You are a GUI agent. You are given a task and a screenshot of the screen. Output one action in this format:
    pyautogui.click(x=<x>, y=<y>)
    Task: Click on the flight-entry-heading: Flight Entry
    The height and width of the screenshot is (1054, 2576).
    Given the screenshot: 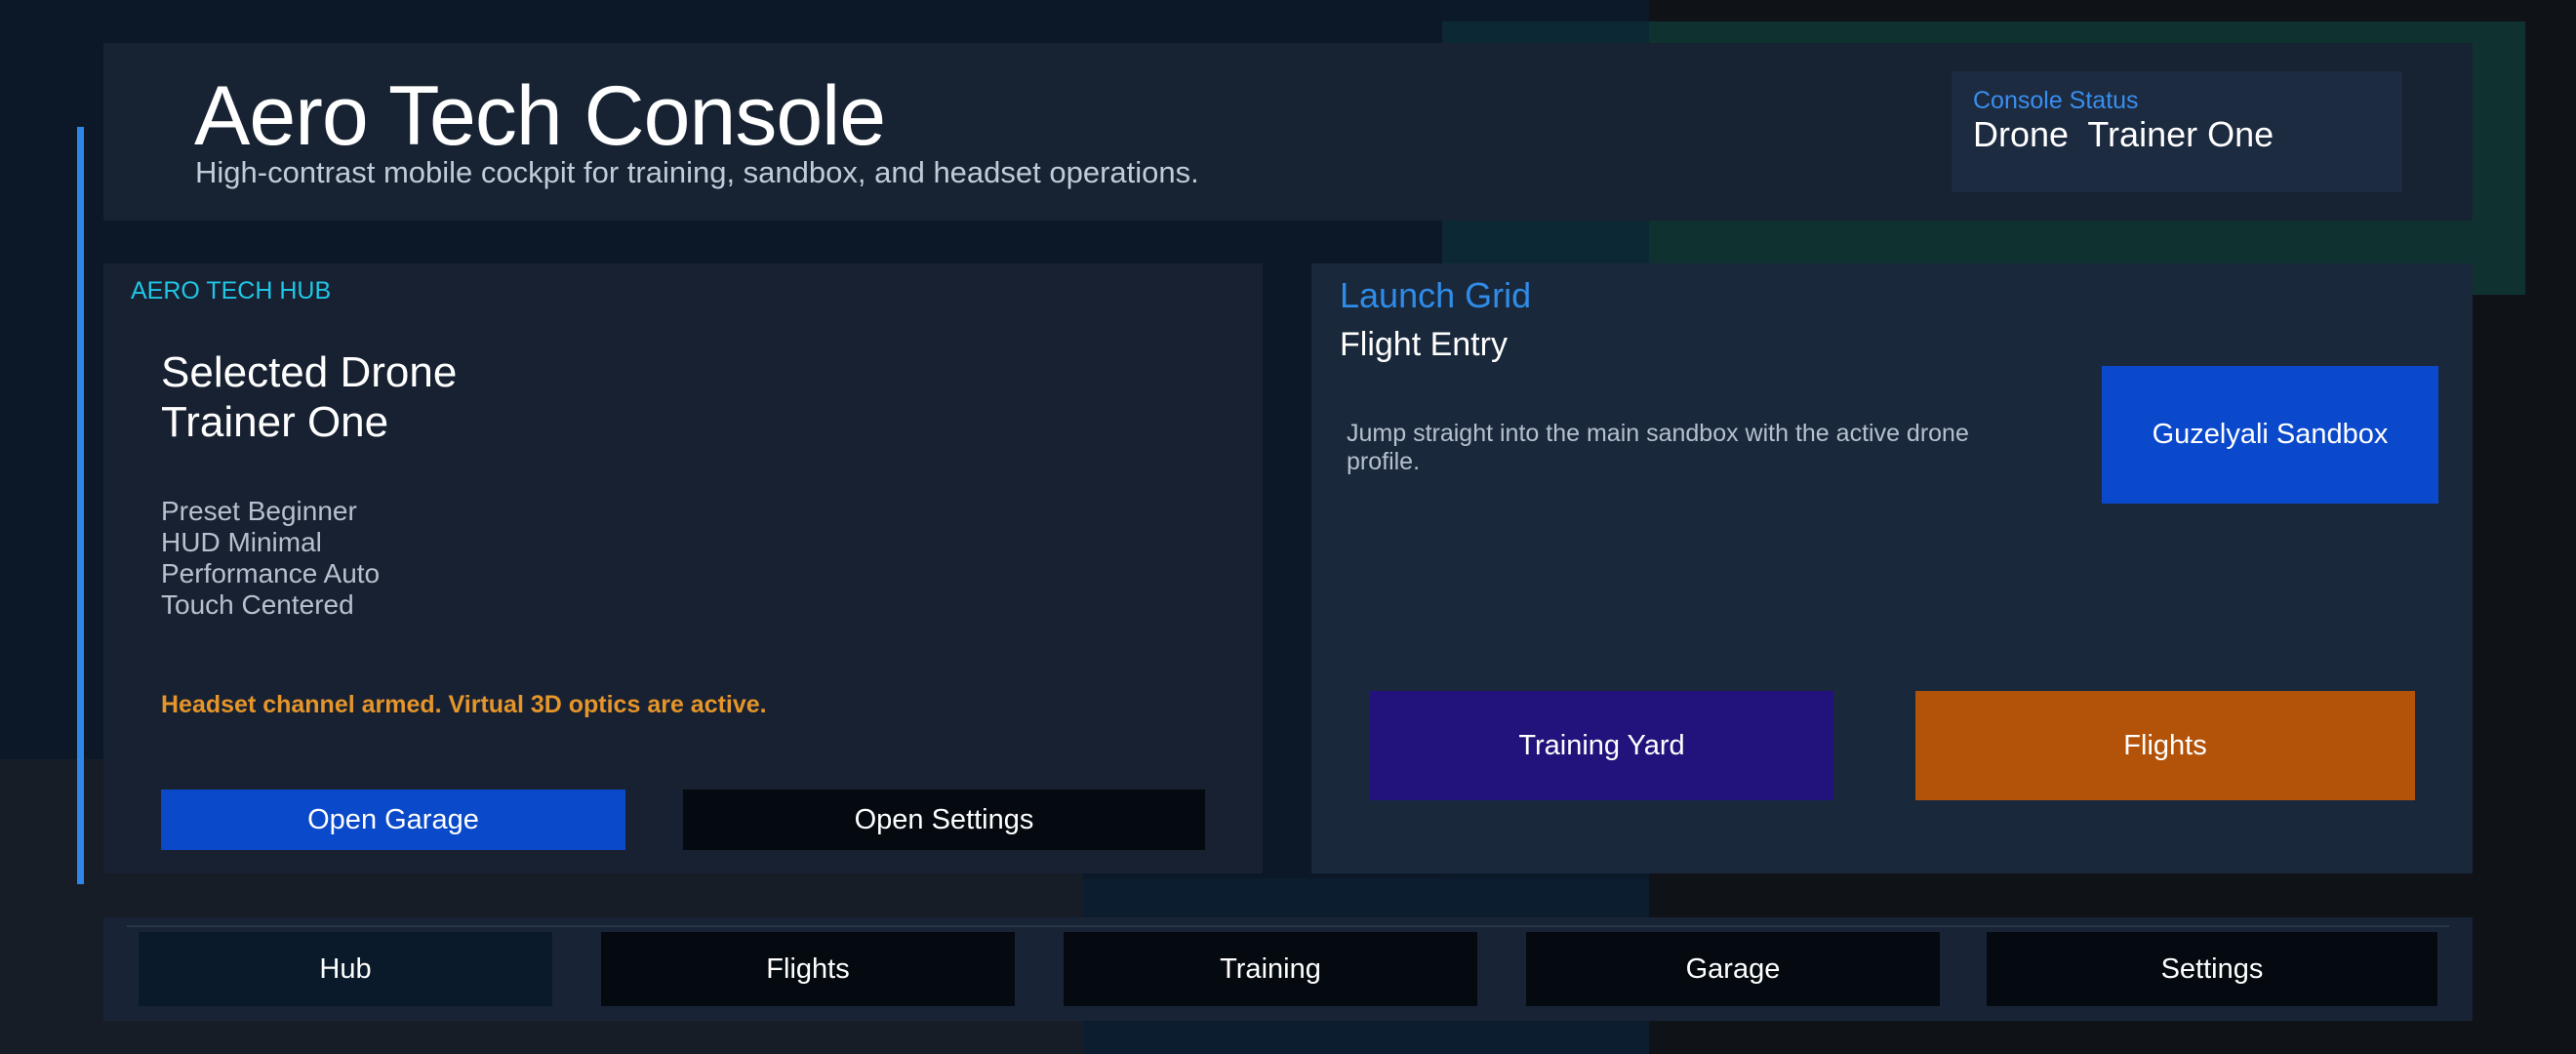 What is the action you would take?
    pyautogui.click(x=1424, y=344)
    